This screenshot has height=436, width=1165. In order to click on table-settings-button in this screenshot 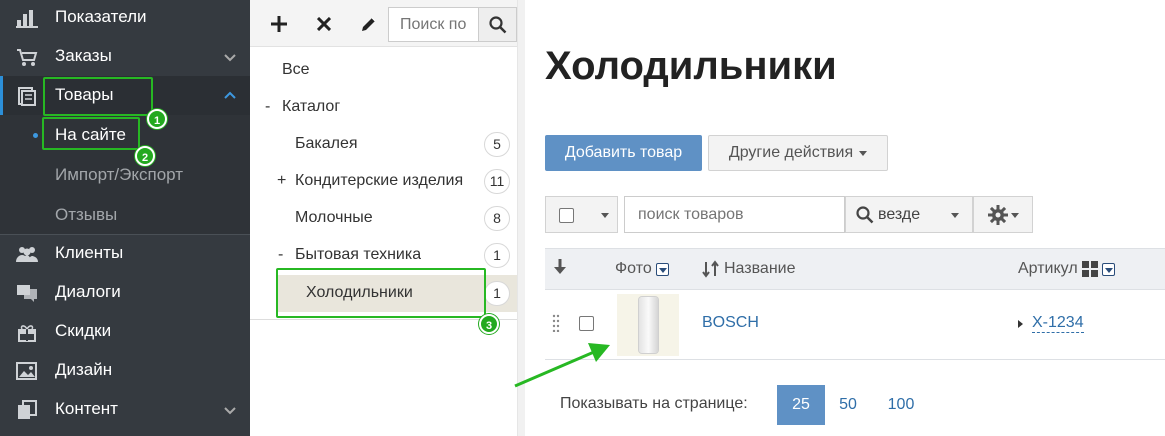, I will do `click(1003, 214)`.